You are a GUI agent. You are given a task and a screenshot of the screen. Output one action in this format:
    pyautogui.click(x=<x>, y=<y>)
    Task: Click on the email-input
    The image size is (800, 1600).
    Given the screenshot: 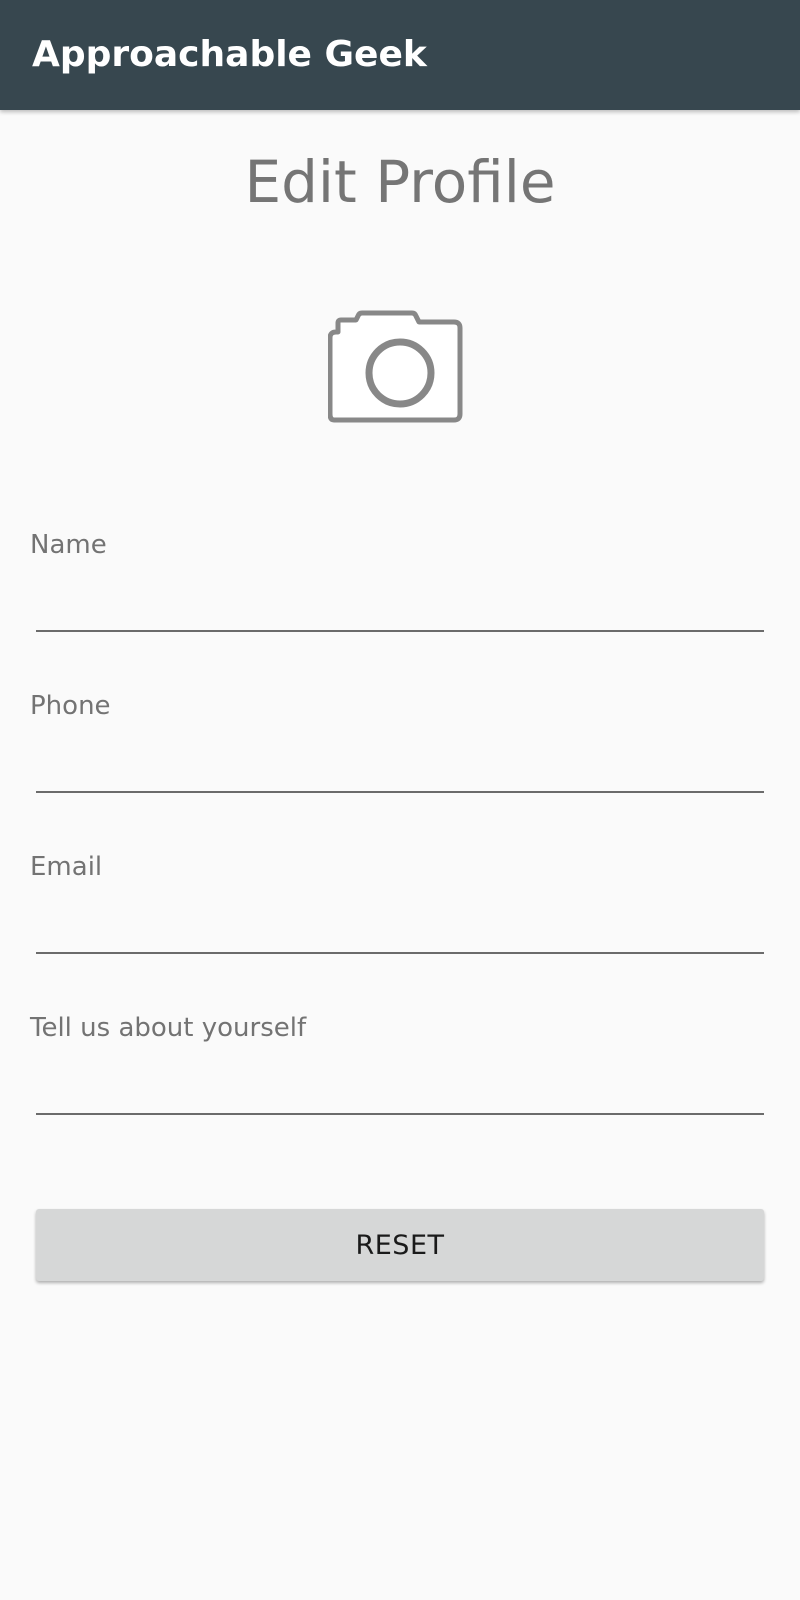 What is the action you would take?
    pyautogui.click(x=400, y=933)
    